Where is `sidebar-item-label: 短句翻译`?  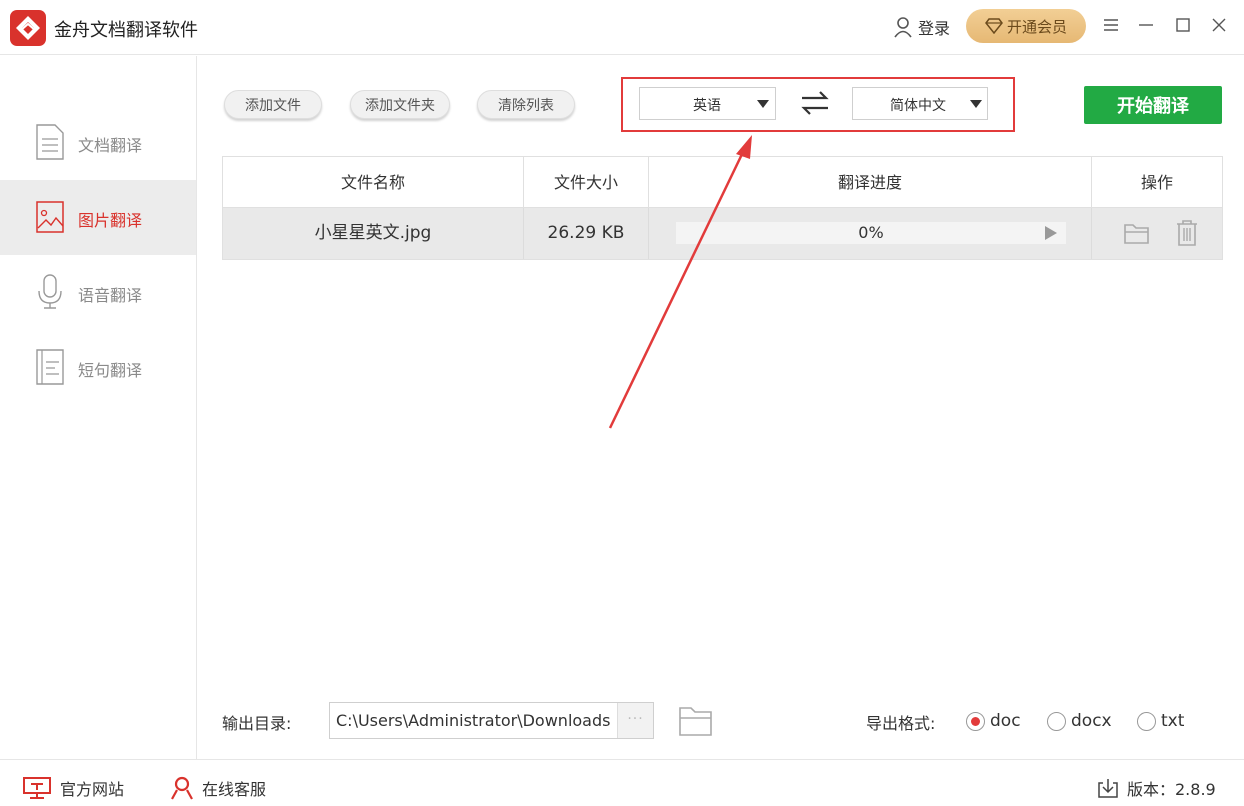 sidebar-item-label: 短句翻译 is located at coordinates (110, 370).